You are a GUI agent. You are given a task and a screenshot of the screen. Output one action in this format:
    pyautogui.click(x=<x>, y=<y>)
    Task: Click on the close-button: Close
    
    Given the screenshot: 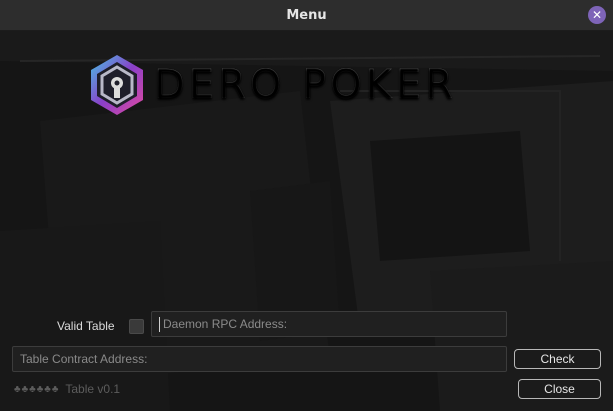 What is the action you would take?
    pyautogui.click(x=559, y=389)
    